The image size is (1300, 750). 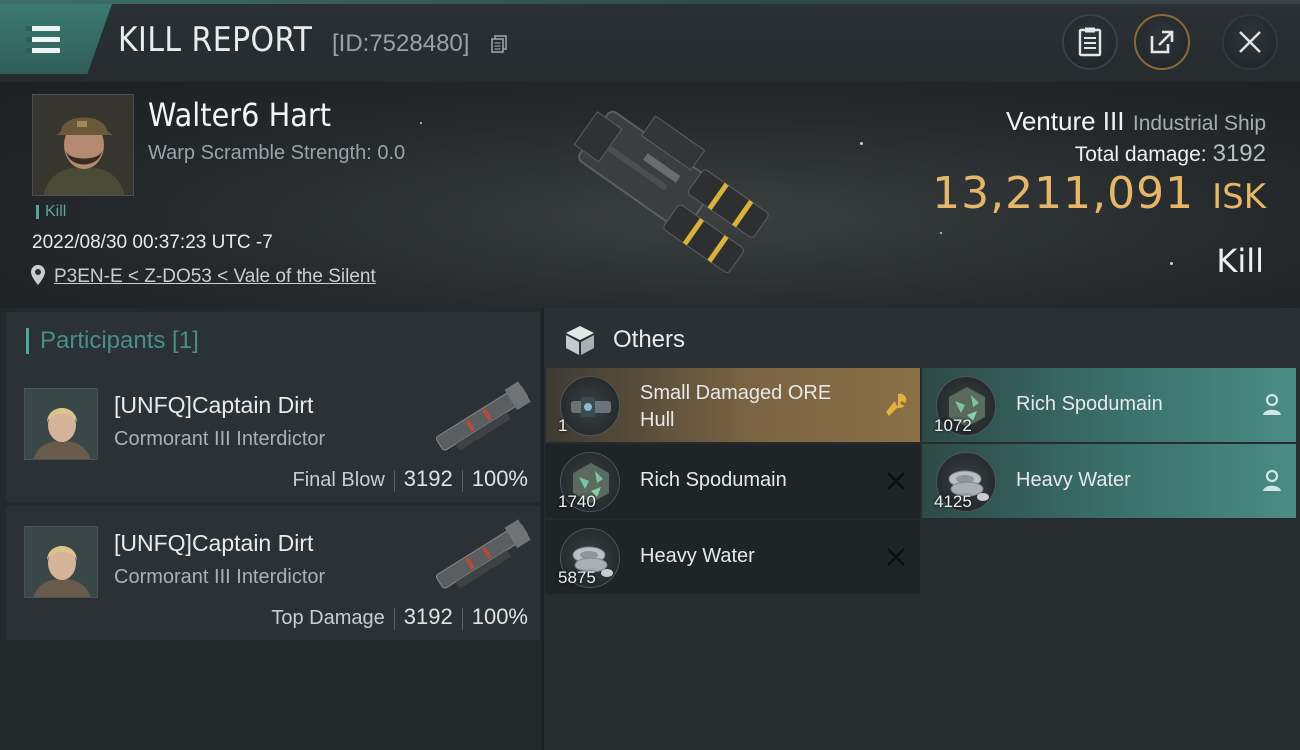 I want to click on isk-value: 13,211,091, so click(x=1063, y=193).